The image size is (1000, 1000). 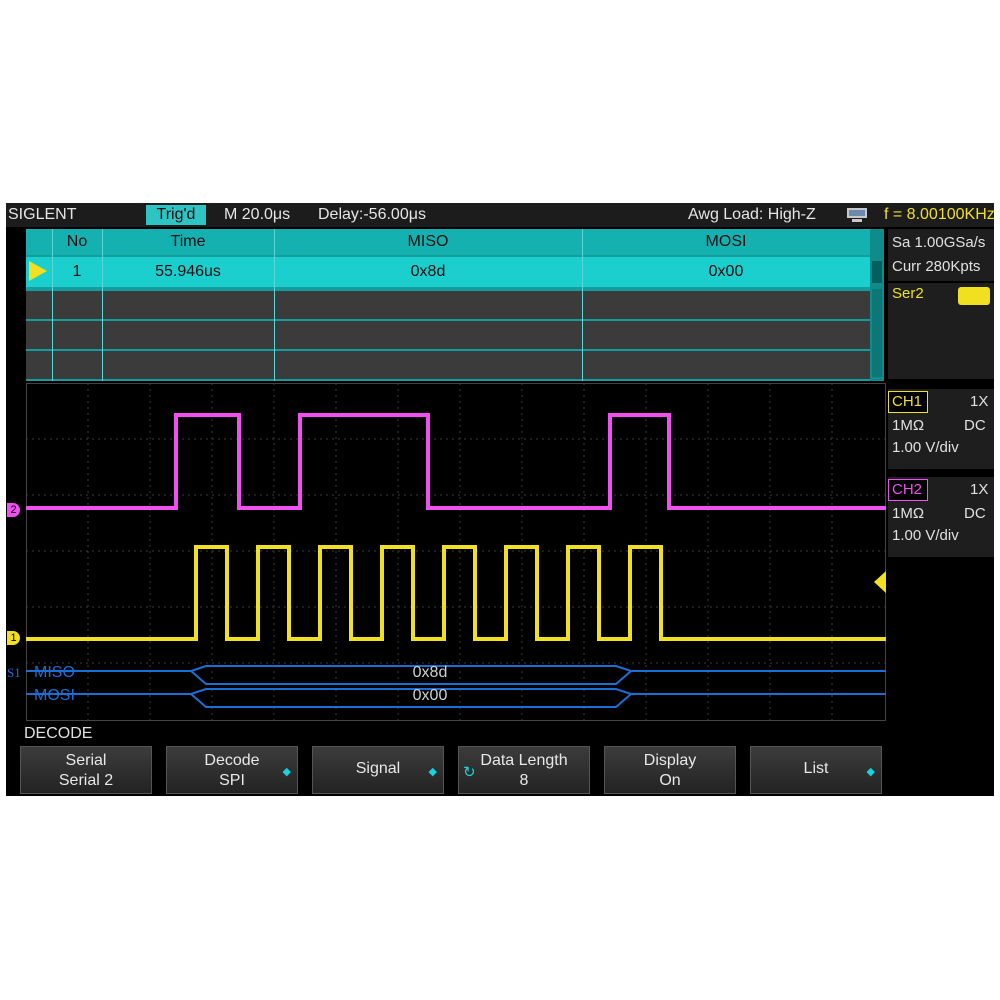 I want to click on ch1-probe: 1X, so click(x=979, y=401).